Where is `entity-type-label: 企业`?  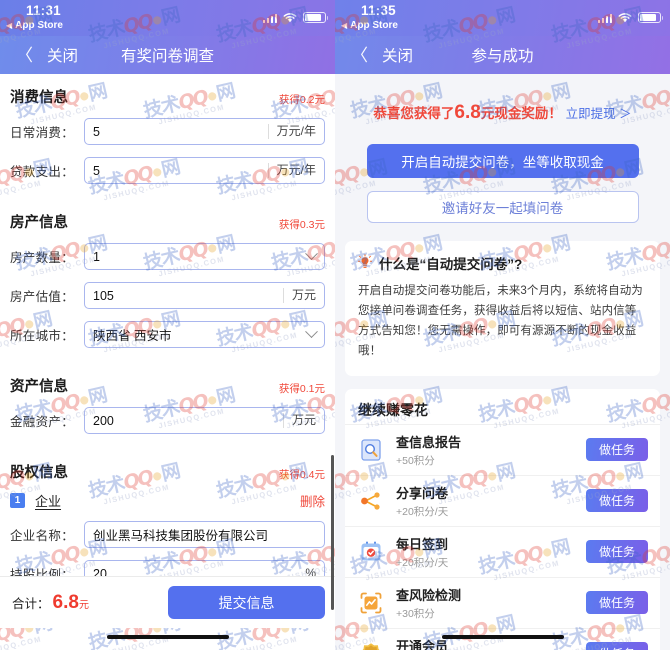 entity-type-label: 企业 is located at coordinates (48, 500).